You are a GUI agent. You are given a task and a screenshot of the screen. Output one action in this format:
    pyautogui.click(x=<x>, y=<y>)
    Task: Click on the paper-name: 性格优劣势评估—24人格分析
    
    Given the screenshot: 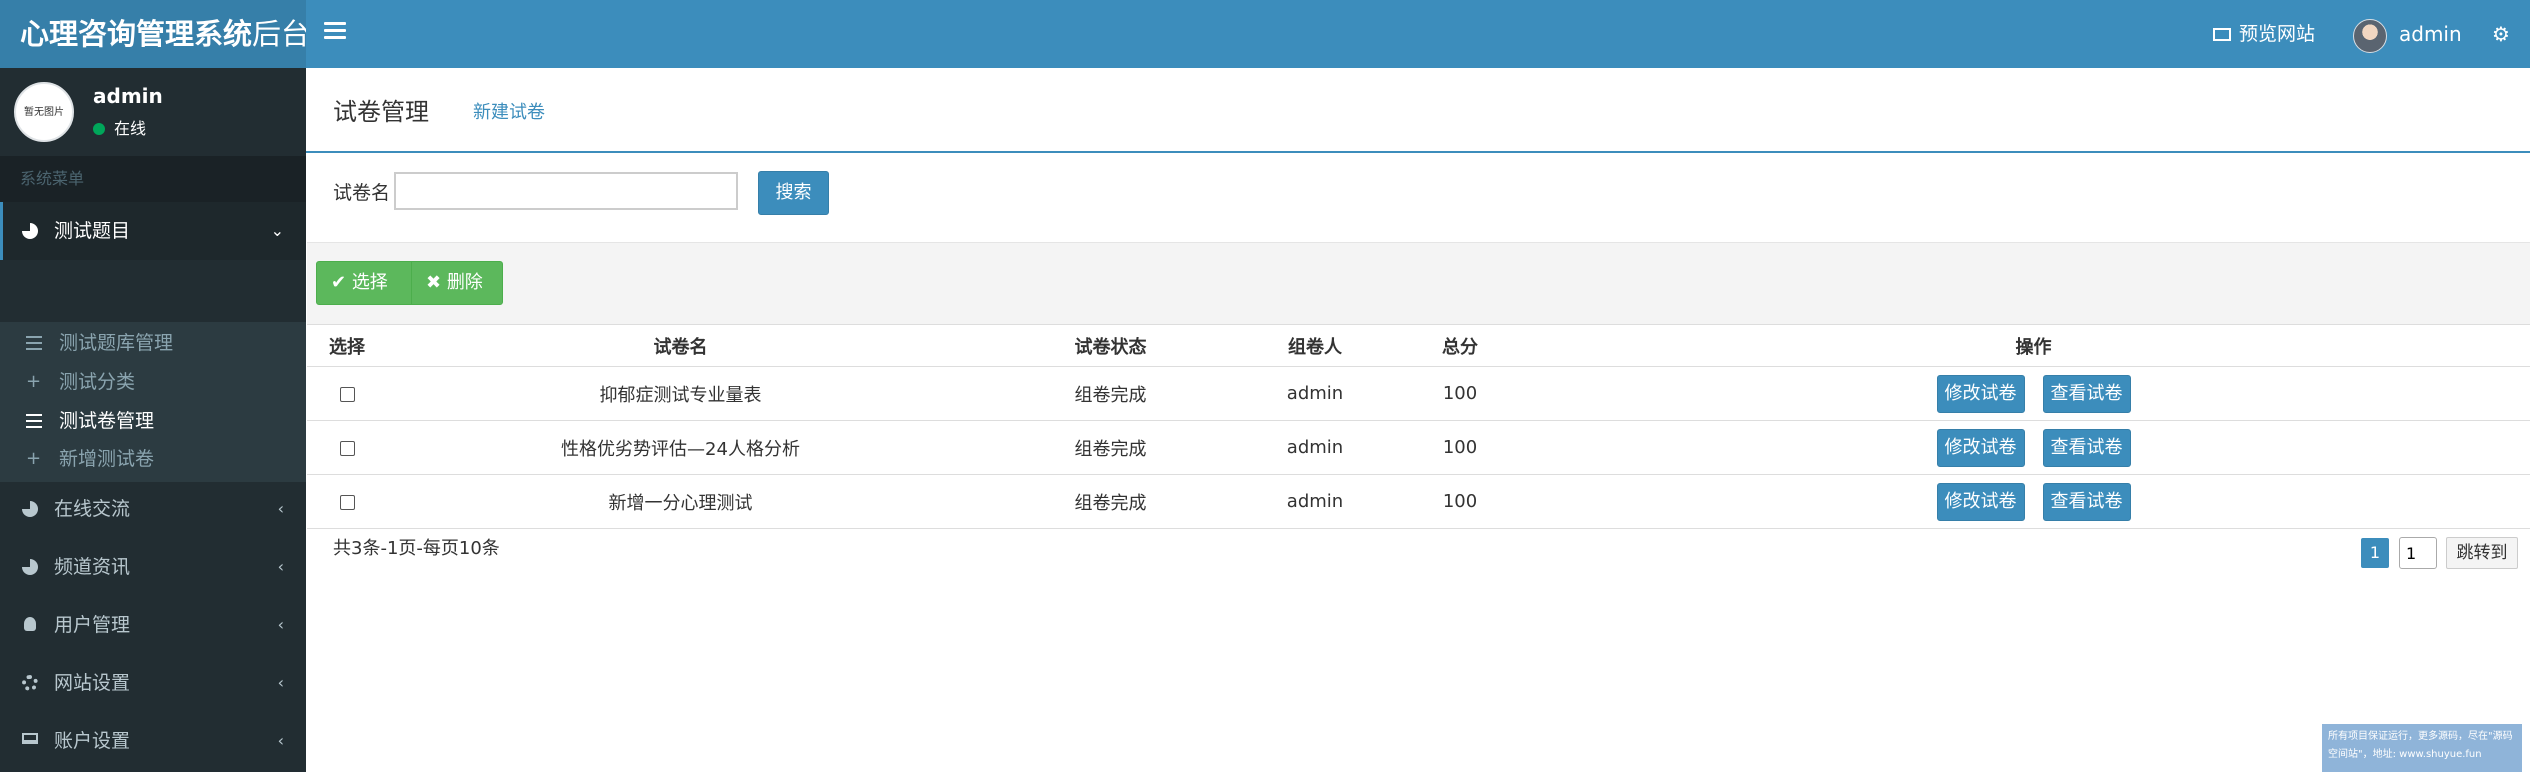 What is the action you would take?
    pyautogui.click(x=680, y=447)
    